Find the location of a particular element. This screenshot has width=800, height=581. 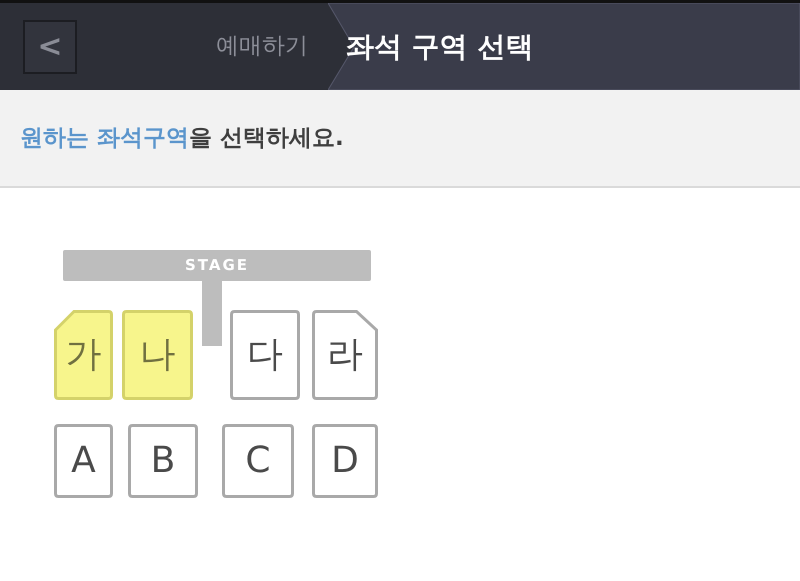

seat-section: C is located at coordinates (258, 461).